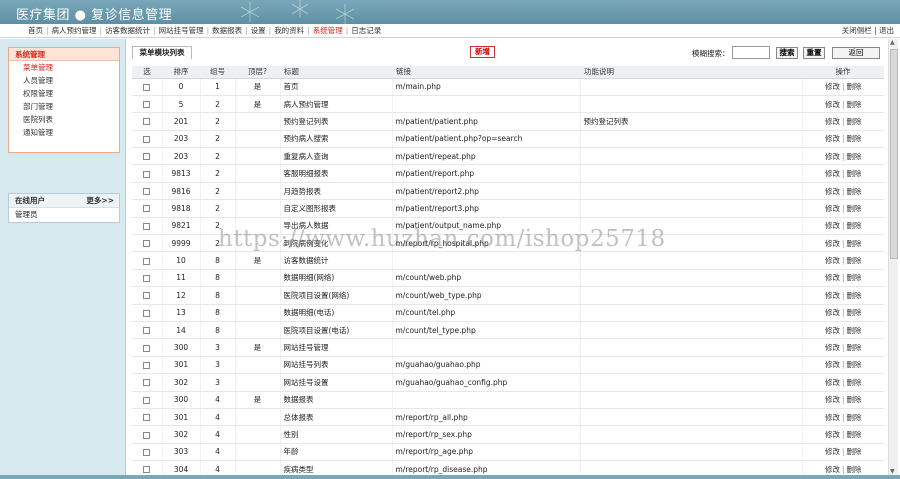  Describe the element at coordinates (217, 72) in the screenshot. I see `col-group: 组号` at that location.